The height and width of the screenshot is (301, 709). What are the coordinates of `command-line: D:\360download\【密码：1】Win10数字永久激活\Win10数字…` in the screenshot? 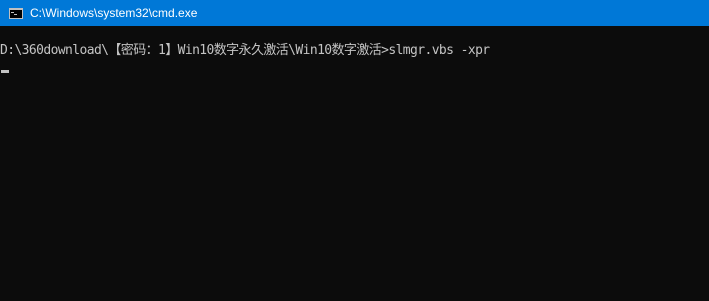 It's located at (245, 50).